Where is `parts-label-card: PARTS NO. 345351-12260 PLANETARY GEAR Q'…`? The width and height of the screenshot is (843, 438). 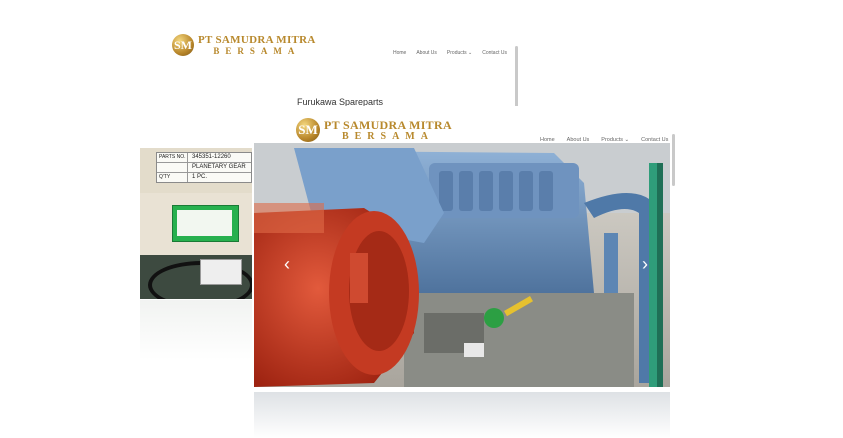
parts-label-card: PARTS NO. 345351-12260 PLANETARY GEAR Q'… is located at coordinates (204, 167).